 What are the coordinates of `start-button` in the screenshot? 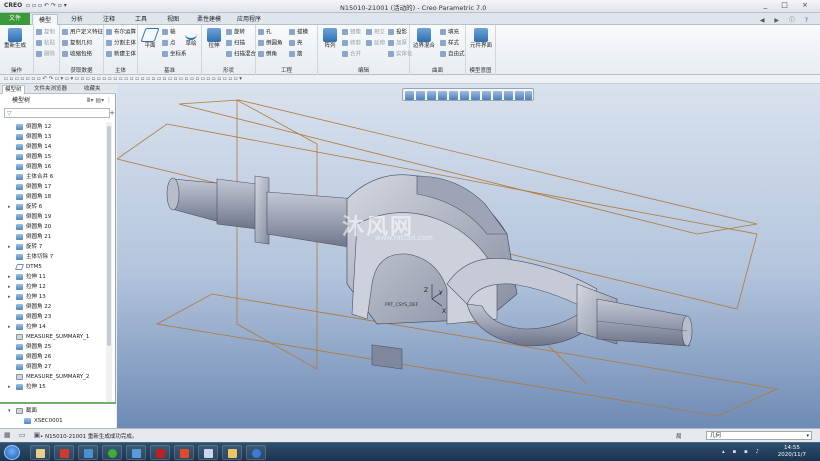 It's located at (12, 452).